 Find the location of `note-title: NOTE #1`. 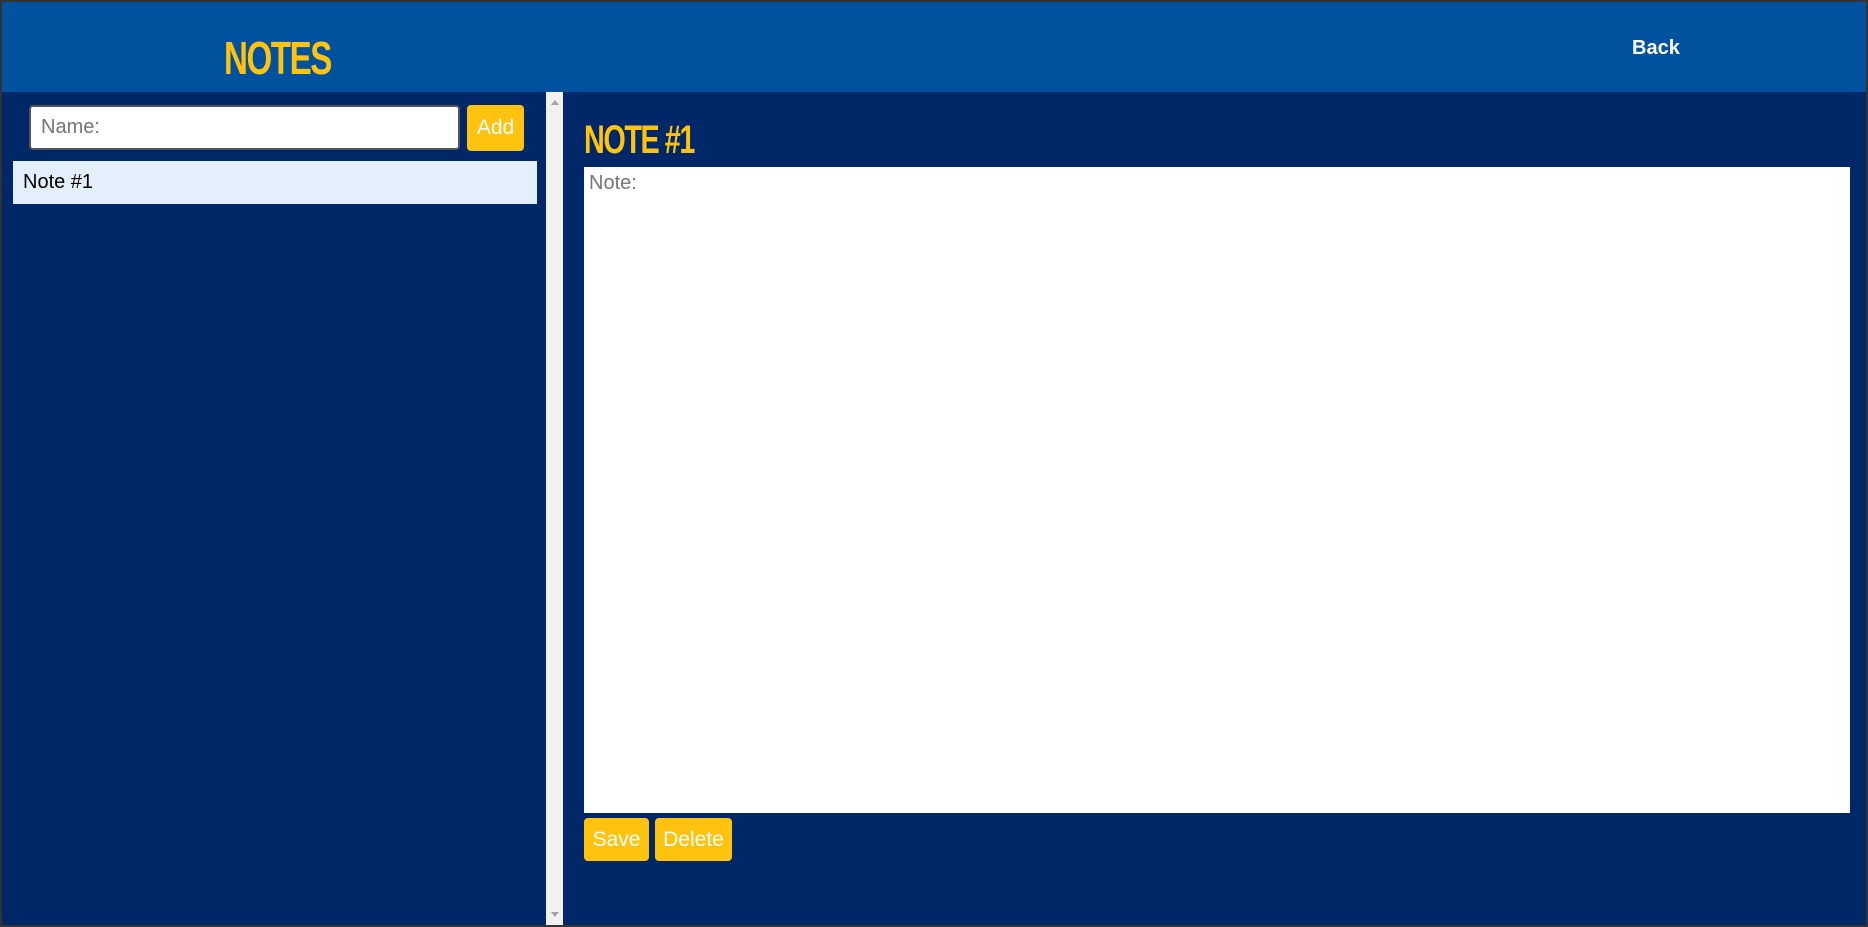

note-title: NOTE #1 is located at coordinates (639, 140).